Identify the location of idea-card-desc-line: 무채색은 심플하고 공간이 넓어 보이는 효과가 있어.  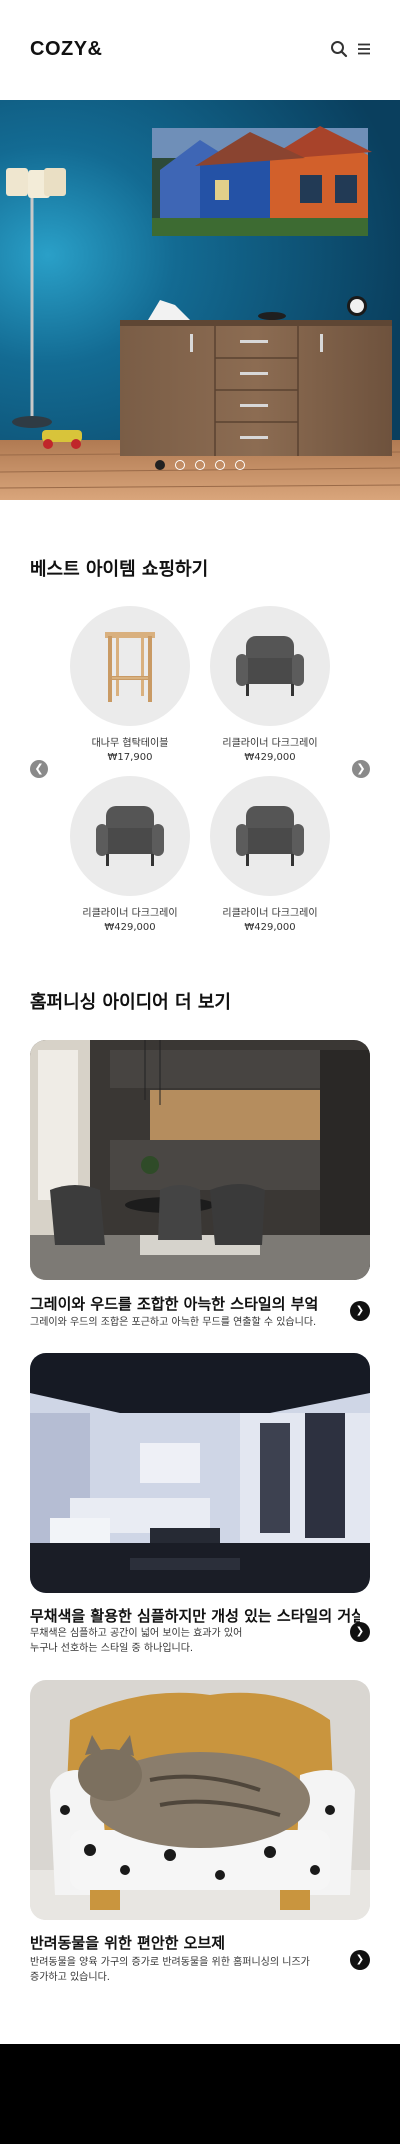
(136, 1633).